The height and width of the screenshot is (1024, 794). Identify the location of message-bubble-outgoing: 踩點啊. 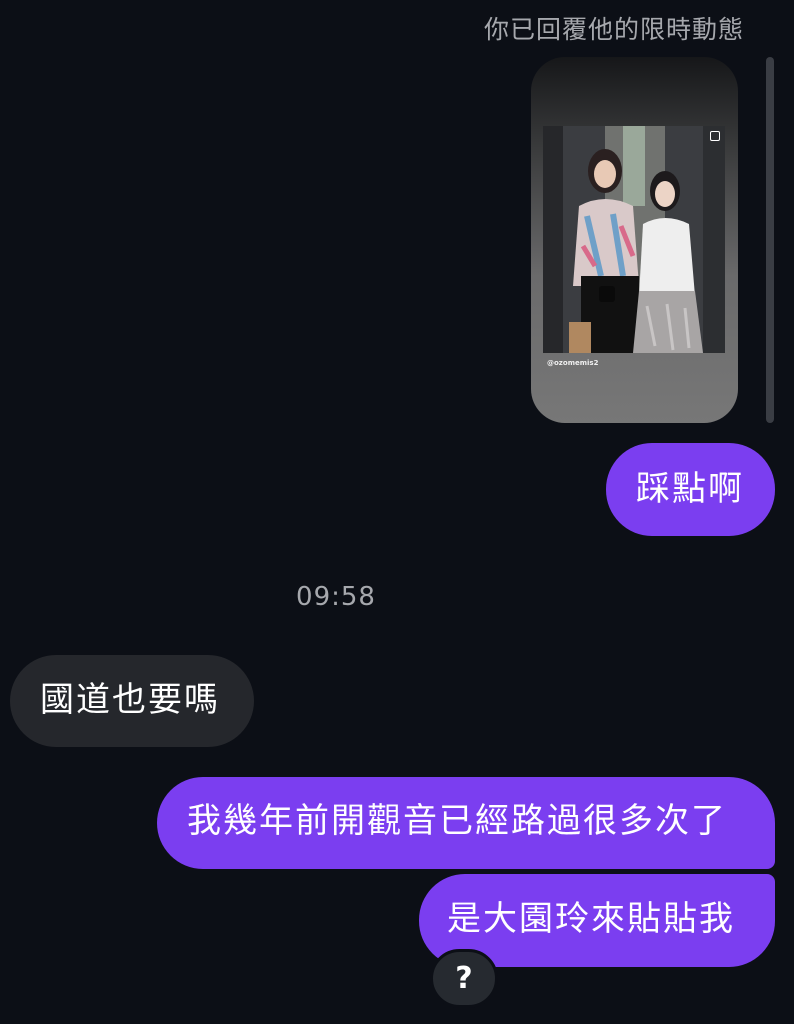
(690, 489).